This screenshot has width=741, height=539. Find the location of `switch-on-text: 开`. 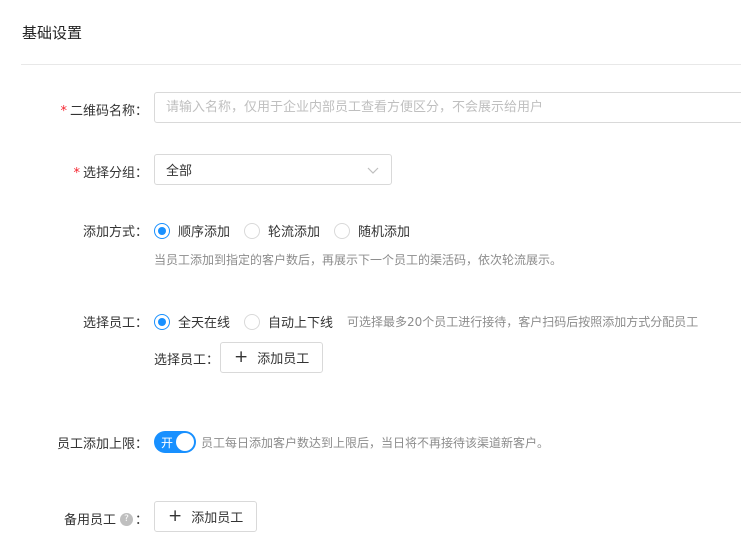

switch-on-text: 开 is located at coordinates (167, 443).